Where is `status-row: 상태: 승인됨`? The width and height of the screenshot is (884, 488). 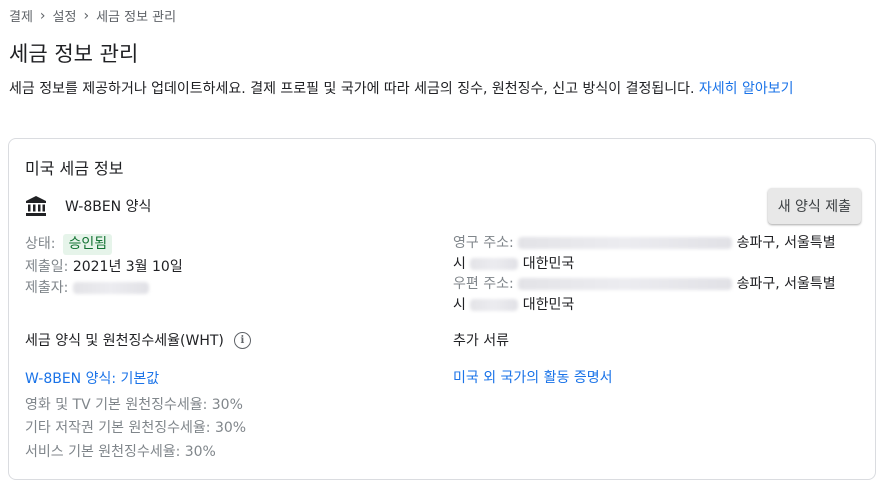
status-row: 상태: 승인됨 is located at coordinates (69, 244).